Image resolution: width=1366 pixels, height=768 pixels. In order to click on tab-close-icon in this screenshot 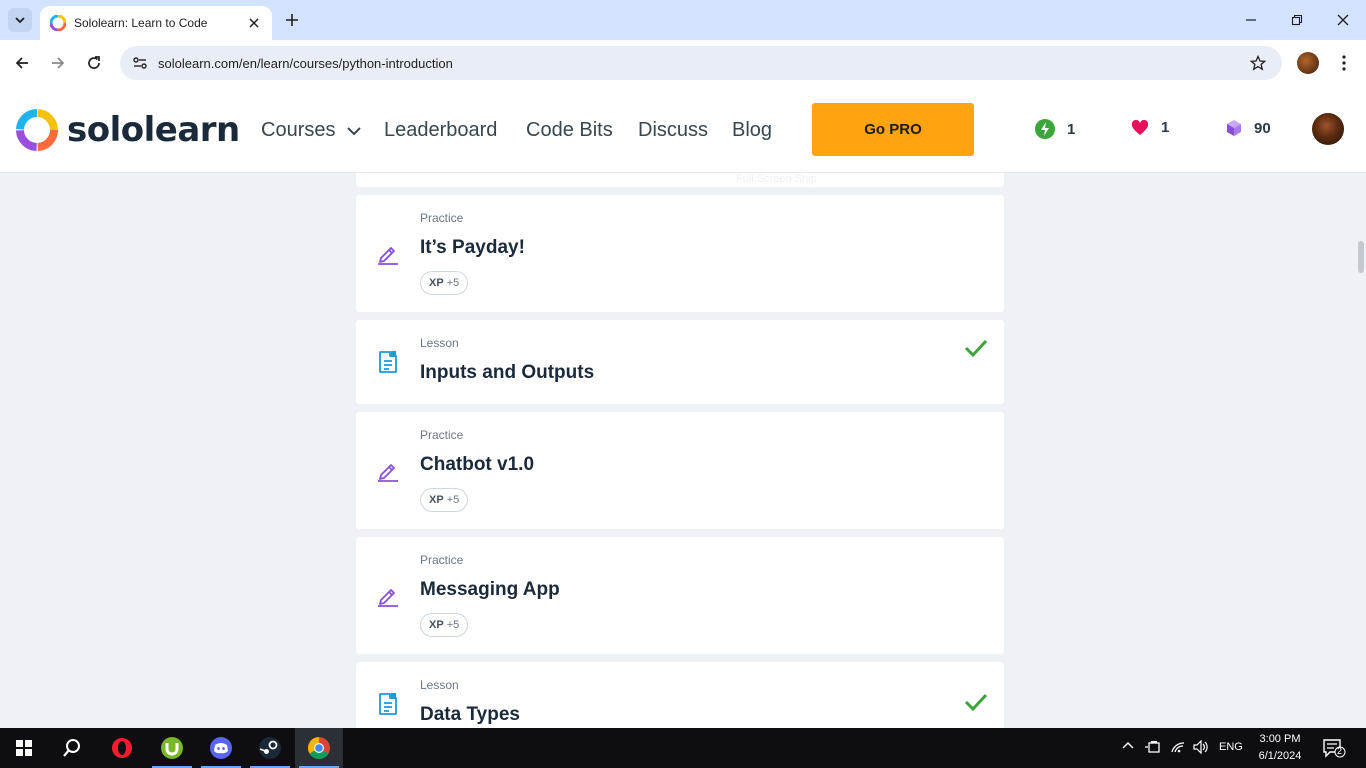, I will do `click(254, 23)`.